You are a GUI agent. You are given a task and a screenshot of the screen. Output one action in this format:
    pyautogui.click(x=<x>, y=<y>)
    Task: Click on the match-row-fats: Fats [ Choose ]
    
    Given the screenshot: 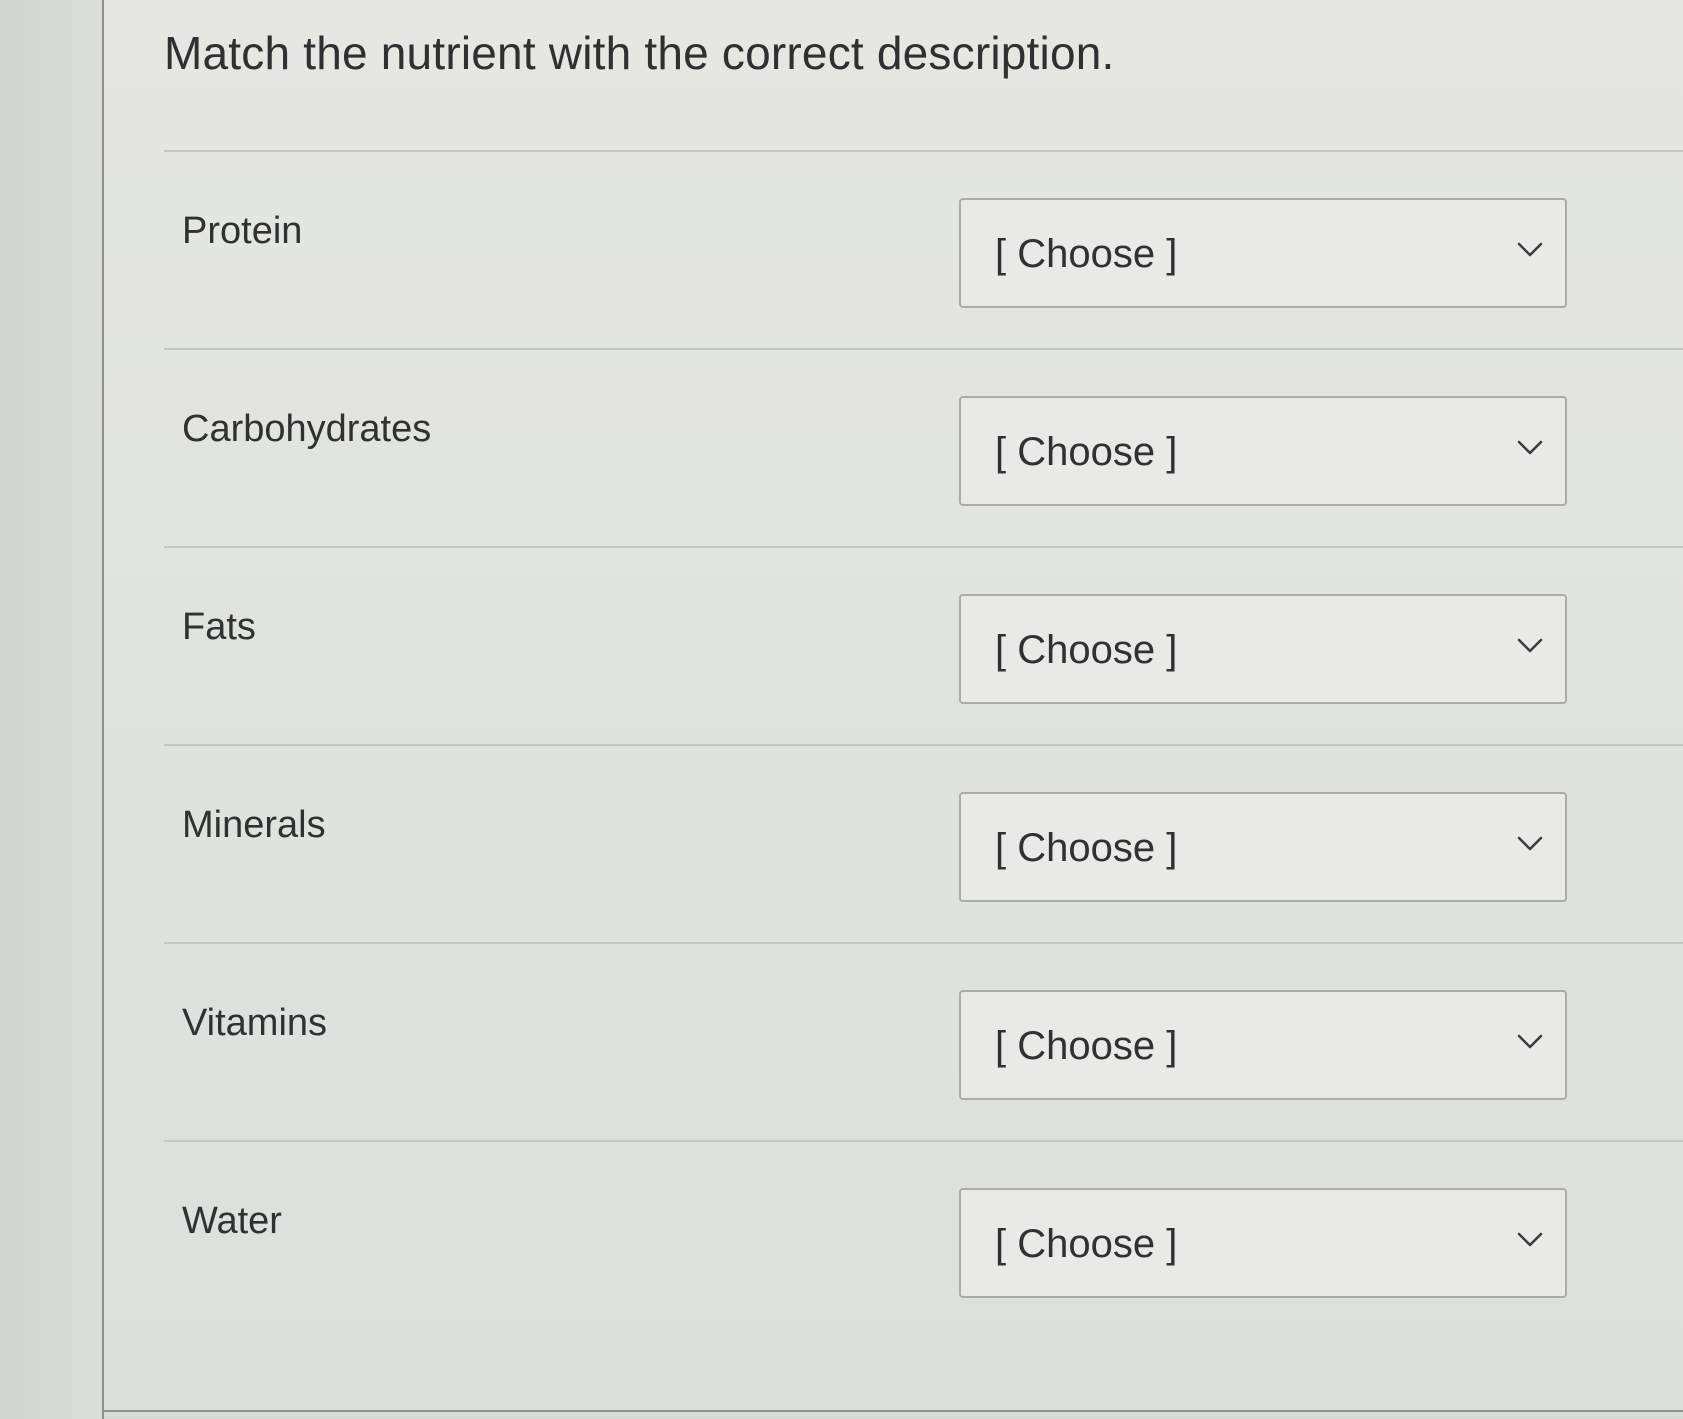 What is the action you would take?
    pyautogui.click(x=923, y=645)
    